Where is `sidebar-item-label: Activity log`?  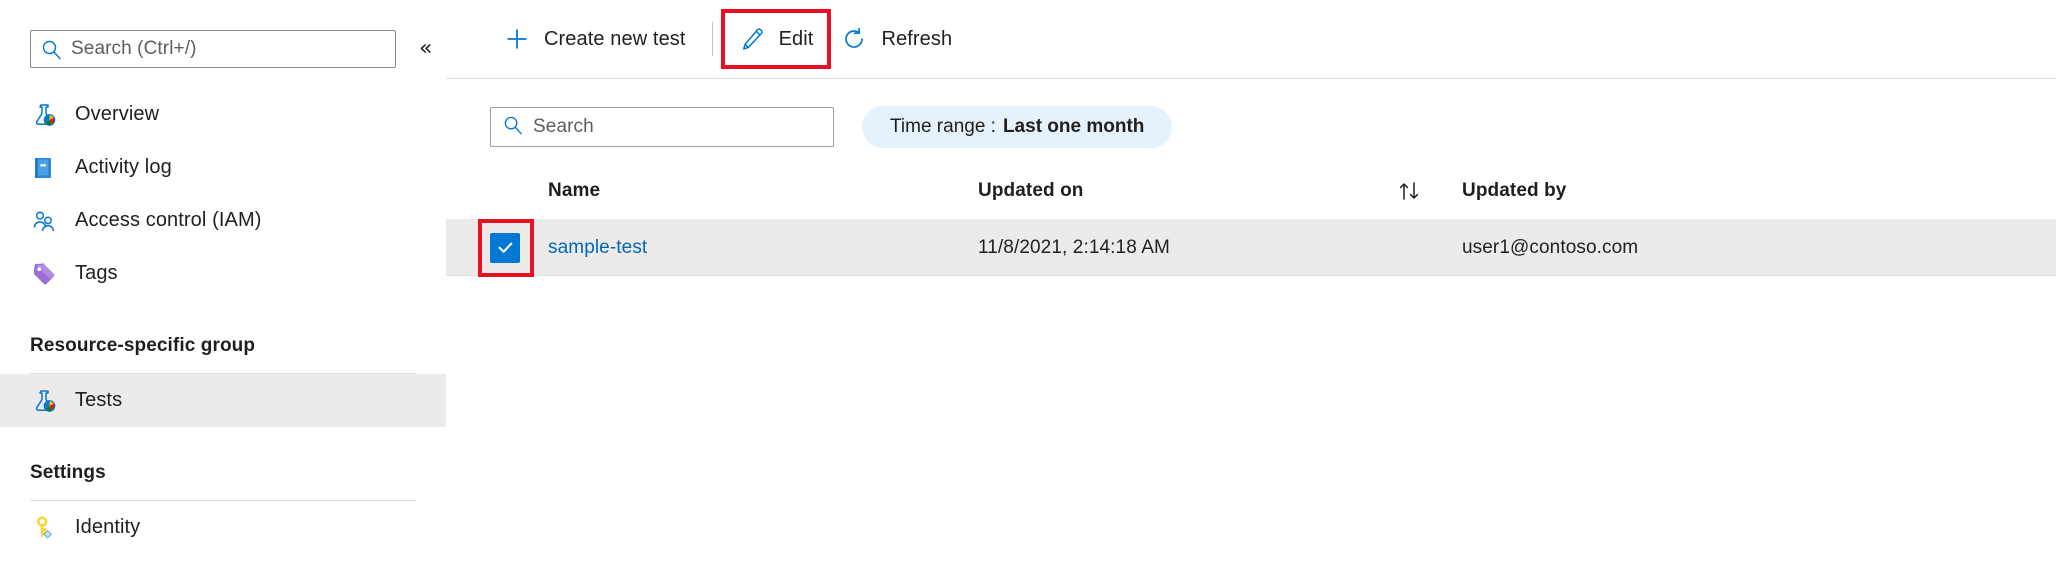 sidebar-item-label: Activity log is located at coordinates (123, 167).